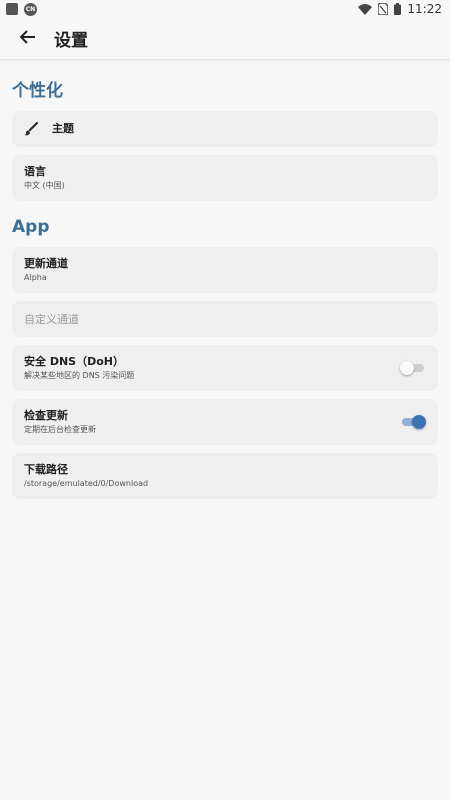  I want to click on status-time: 11:22, so click(424, 9).